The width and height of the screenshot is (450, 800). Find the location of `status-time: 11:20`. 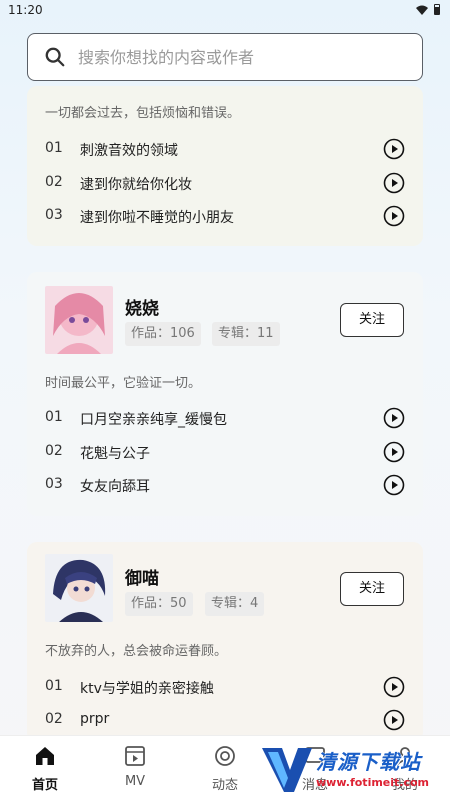

status-time: 11:20 is located at coordinates (25, 10).